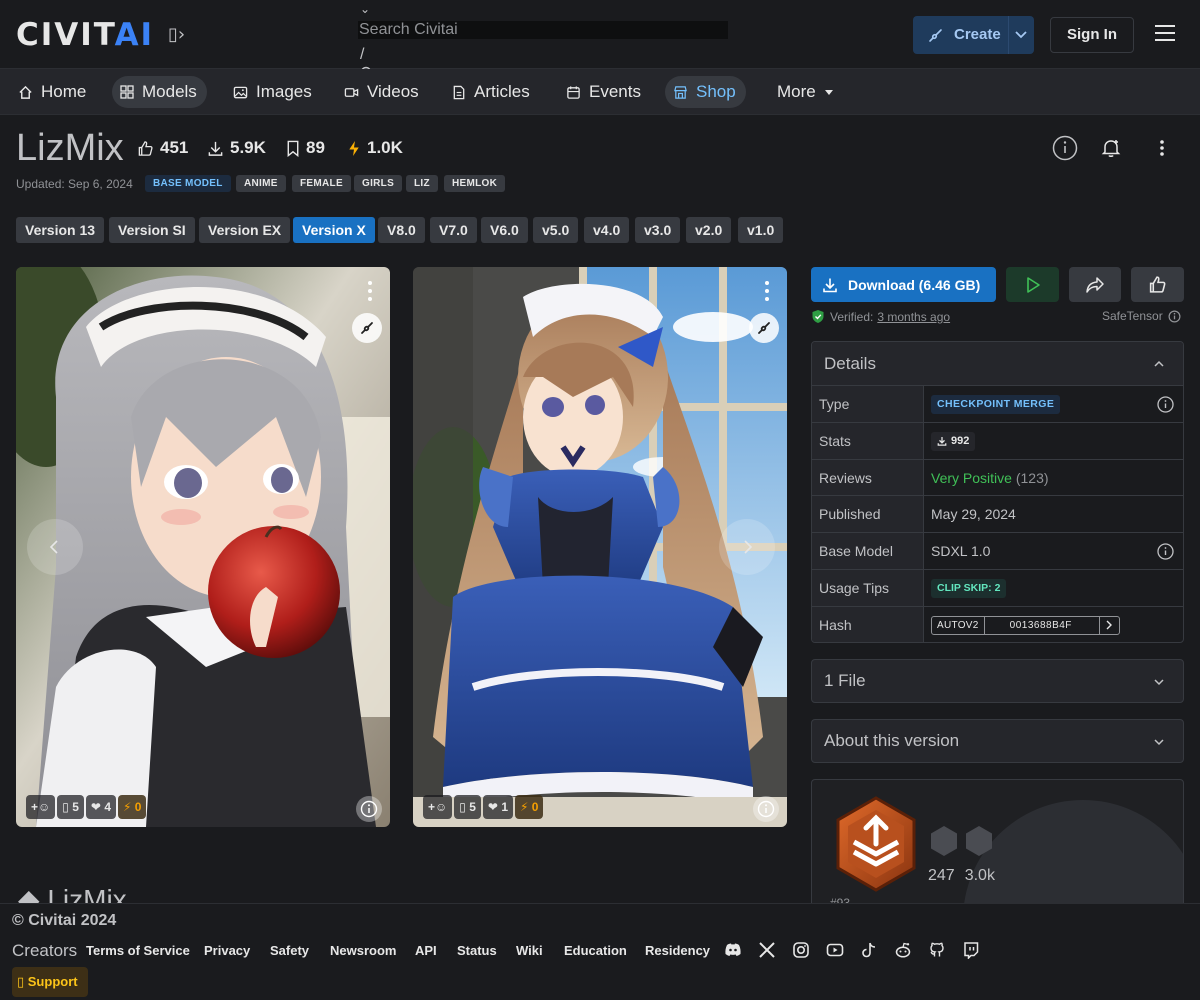 This screenshot has width=1200, height=1000. I want to click on nav-videos-label: Videos, so click(393, 91).